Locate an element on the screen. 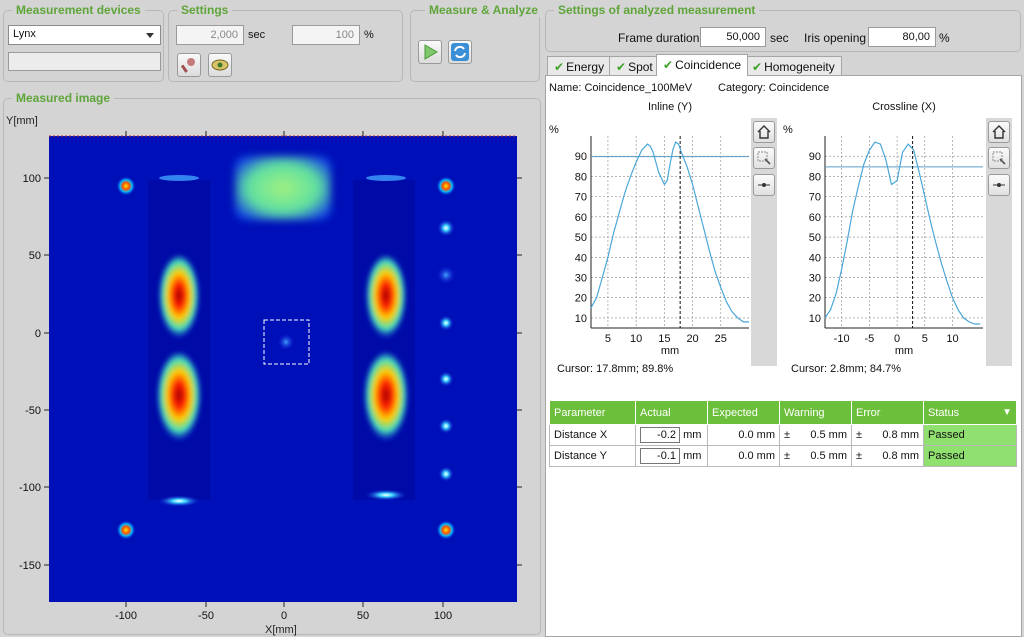 The image size is (1024, 637). x-tick-label: 100 is located at coordinates (443, 616).